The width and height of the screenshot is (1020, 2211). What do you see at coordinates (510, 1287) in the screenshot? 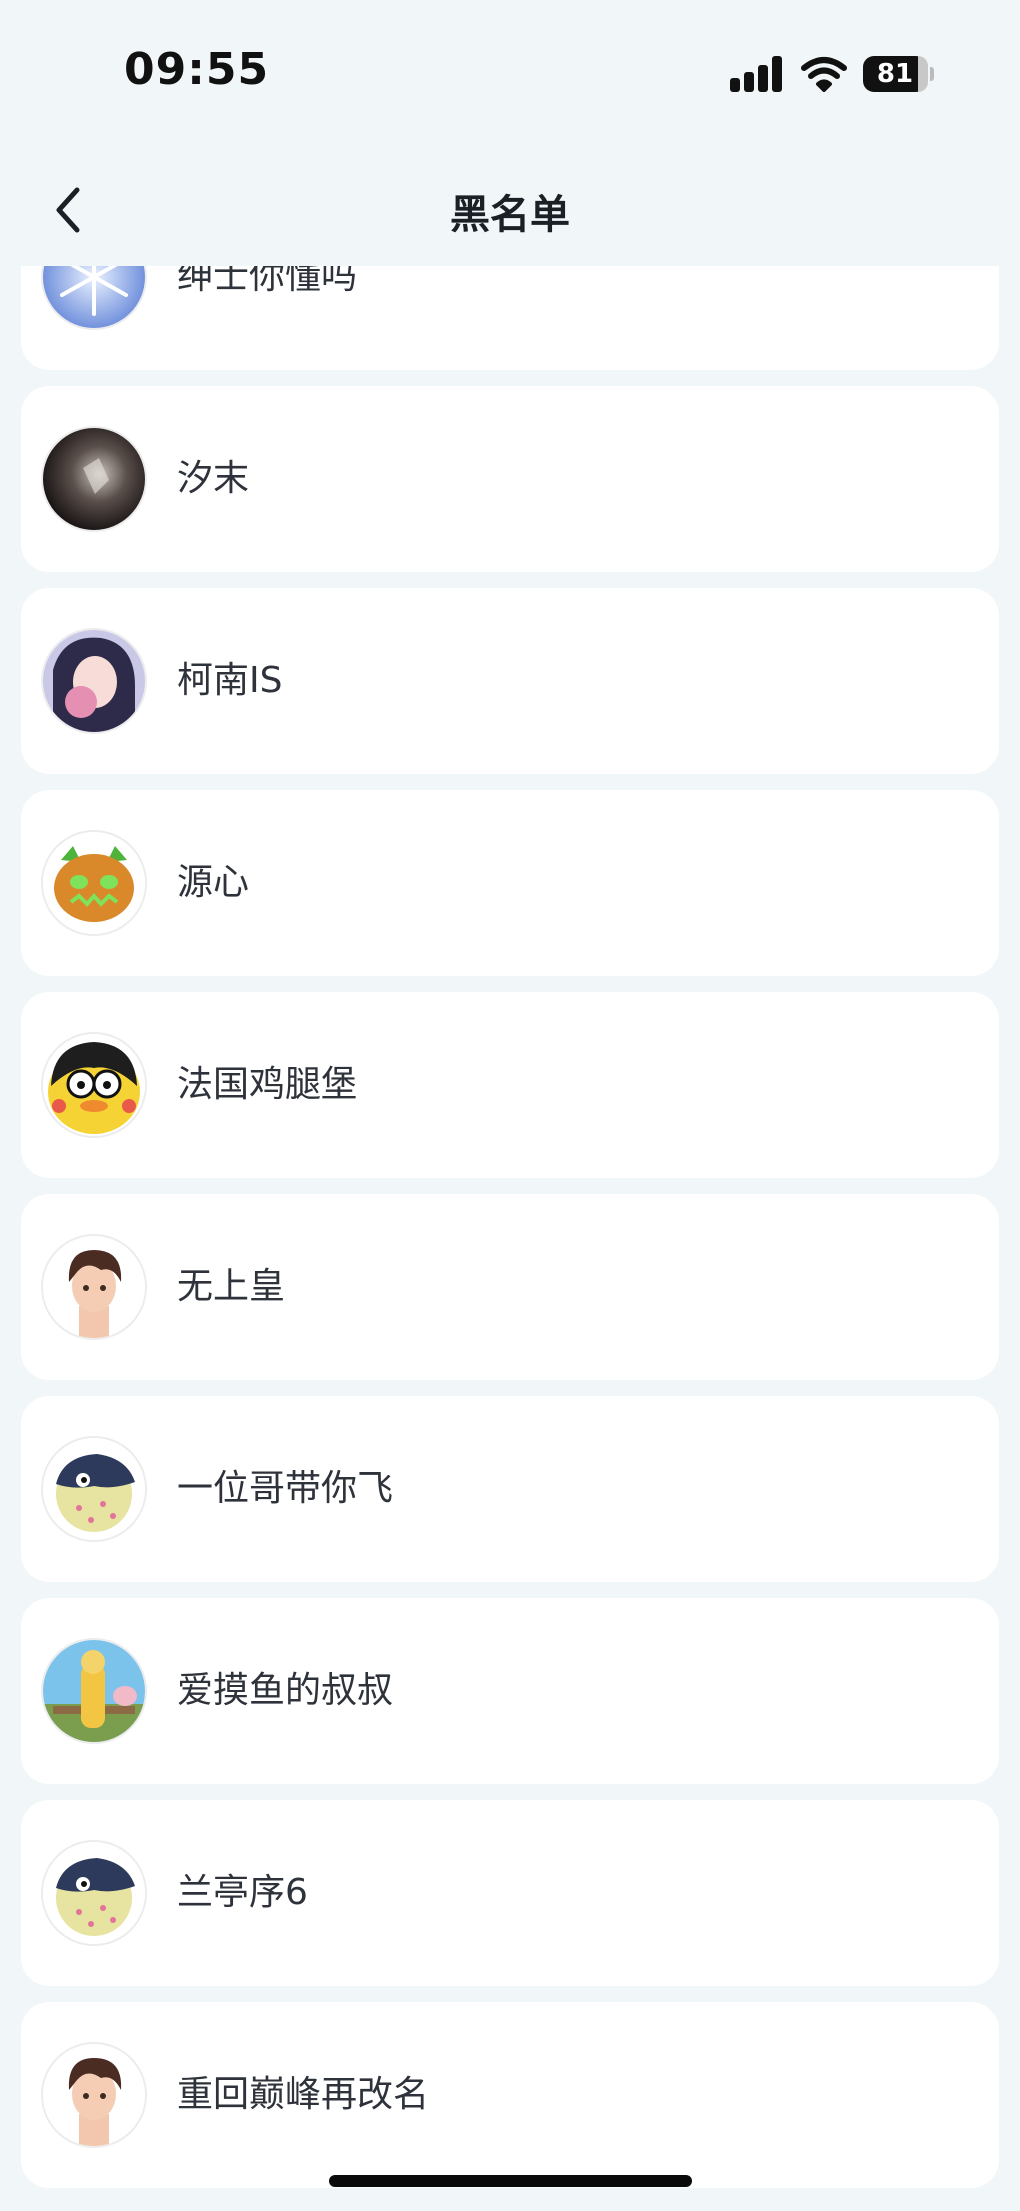
I see `blocked-user-item: 无上皇` at bounding box center [510, 1287].